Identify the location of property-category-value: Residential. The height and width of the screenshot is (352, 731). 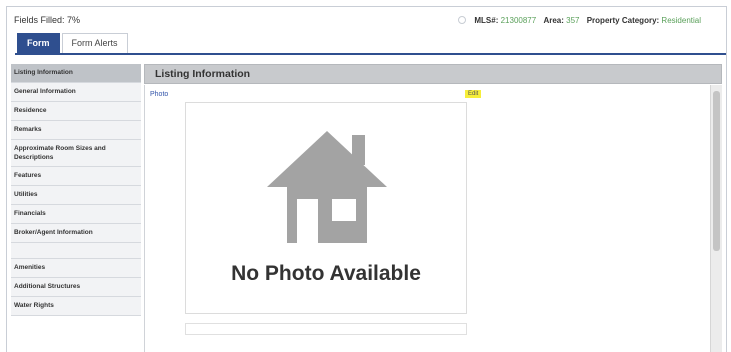
(681, 20).